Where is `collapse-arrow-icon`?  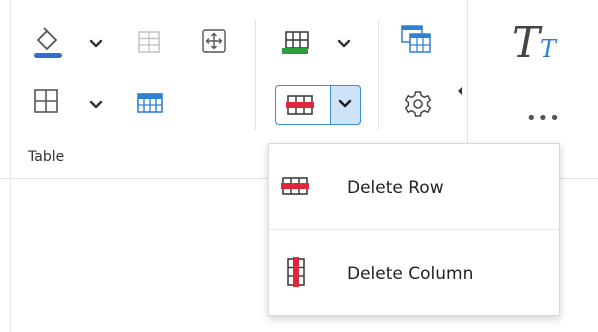 collapse-arrow-icon is located at coordinates (460, 91).